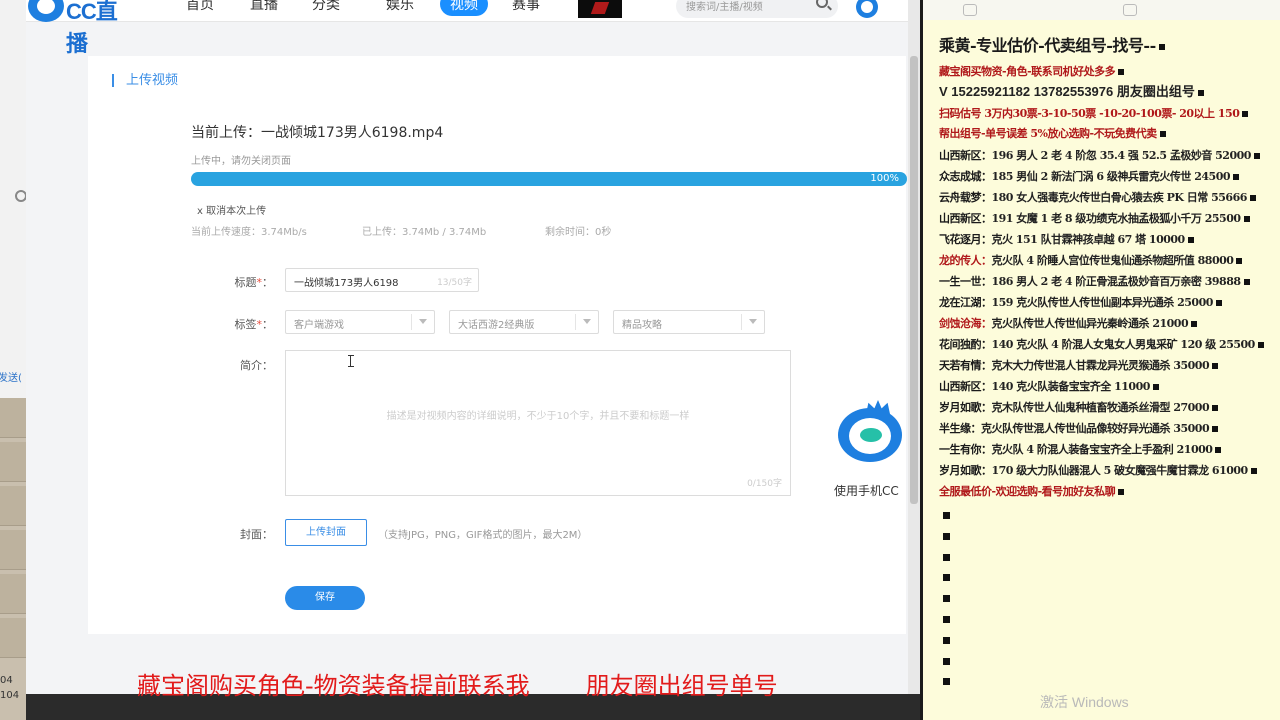 The height and width of the screenshot is (720, 1280). What do you see at coordinates (1112, 260) in the screenshot?
I see `ad-line-text: 克火队 4 阶睡人宫位传世鬼仙通杀物超所值 88000` at bounding box center [1112, 260].